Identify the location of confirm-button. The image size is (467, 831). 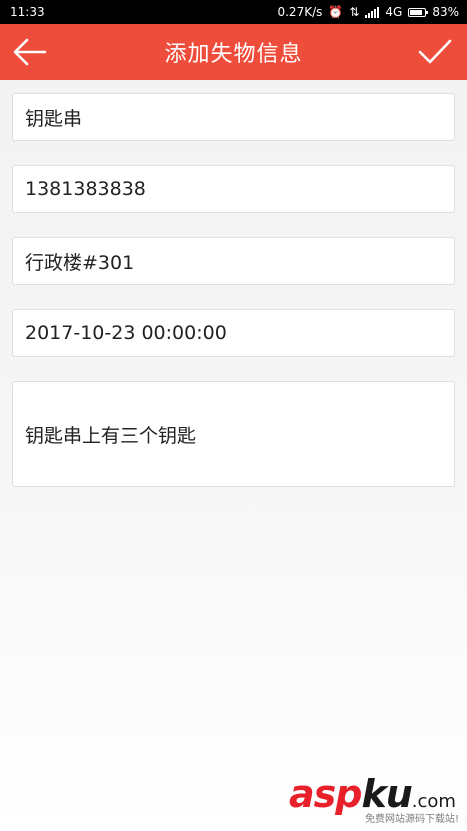
(435, 52).